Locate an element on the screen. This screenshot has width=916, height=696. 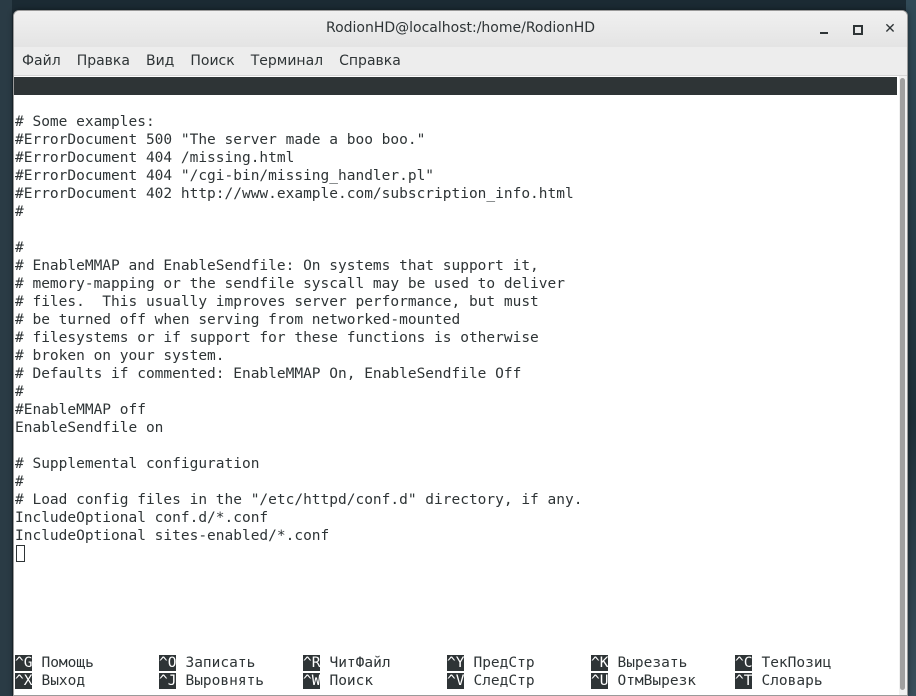
shortcut-key: ^K is located at coordinates (600, 663).